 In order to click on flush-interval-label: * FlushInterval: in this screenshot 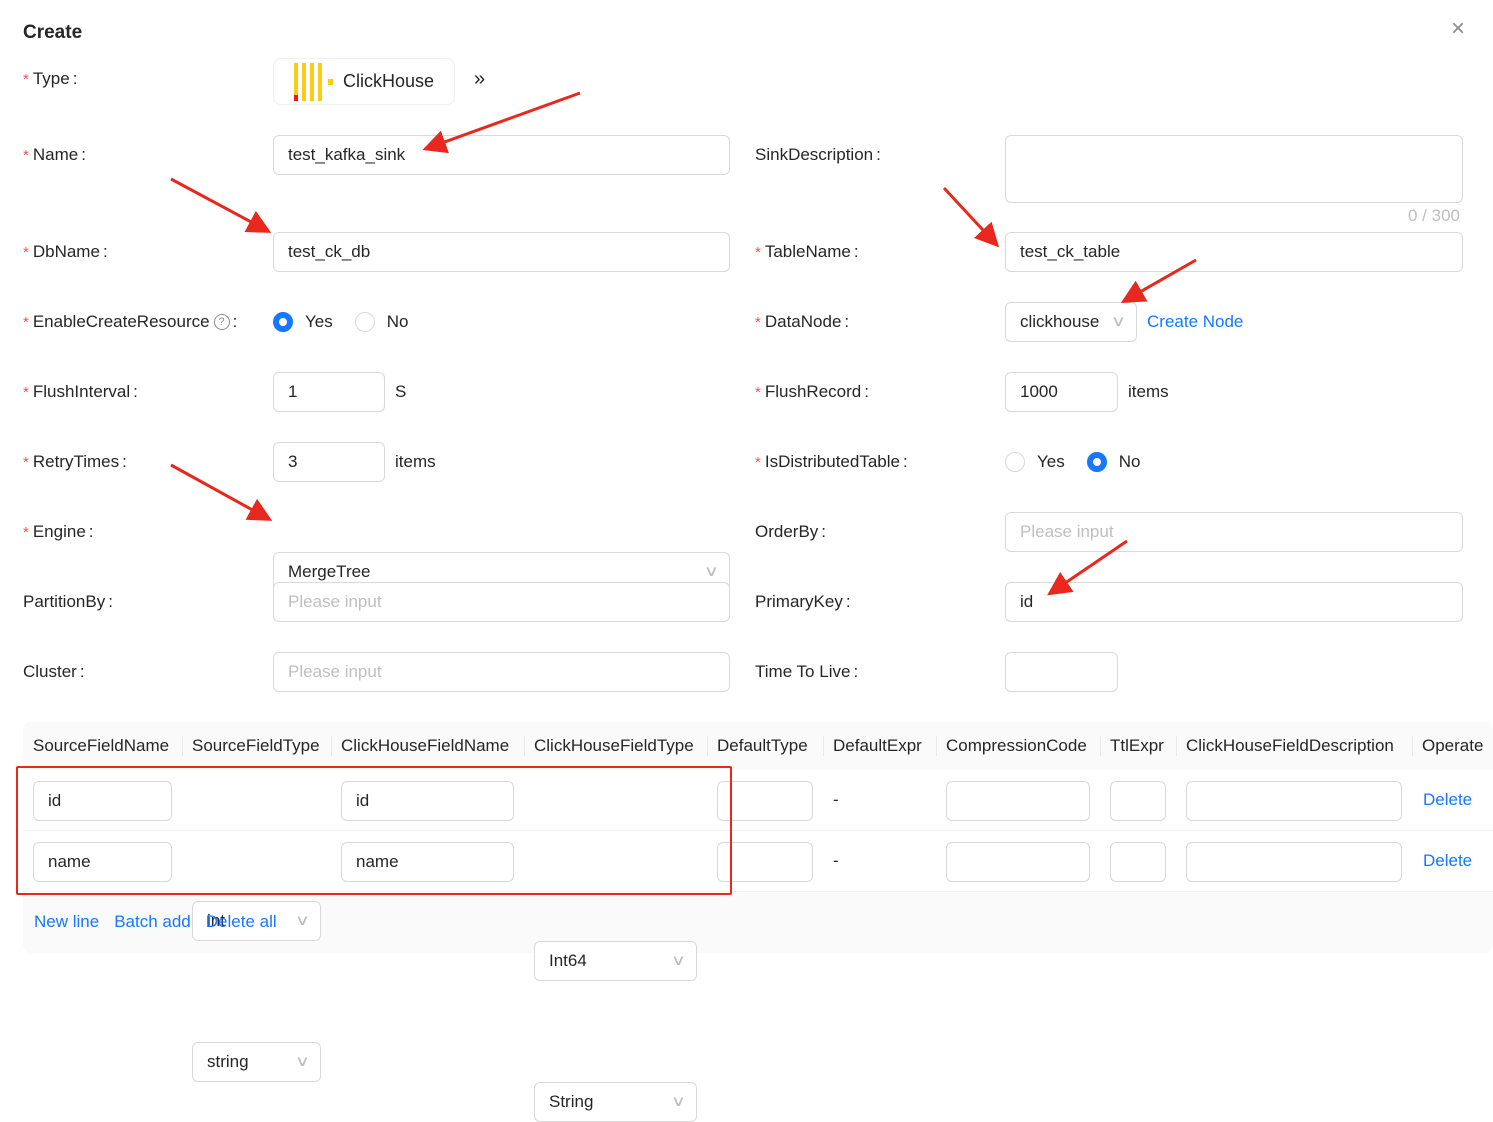, I will do `click(80, 391)`.